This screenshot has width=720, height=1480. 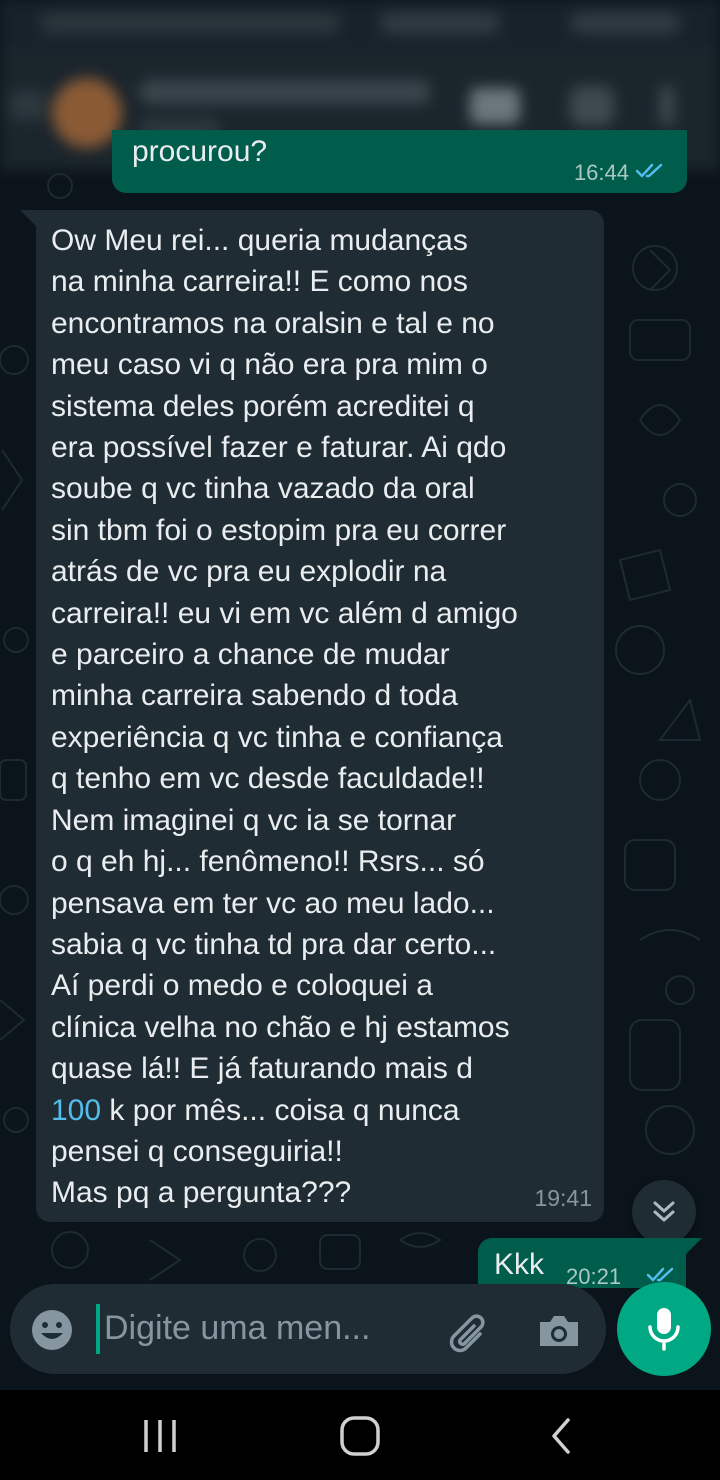 What do you see at coordinates (667, 106) in the screenshot?
I see `more-options-icon` at bounding box center [667, 106].